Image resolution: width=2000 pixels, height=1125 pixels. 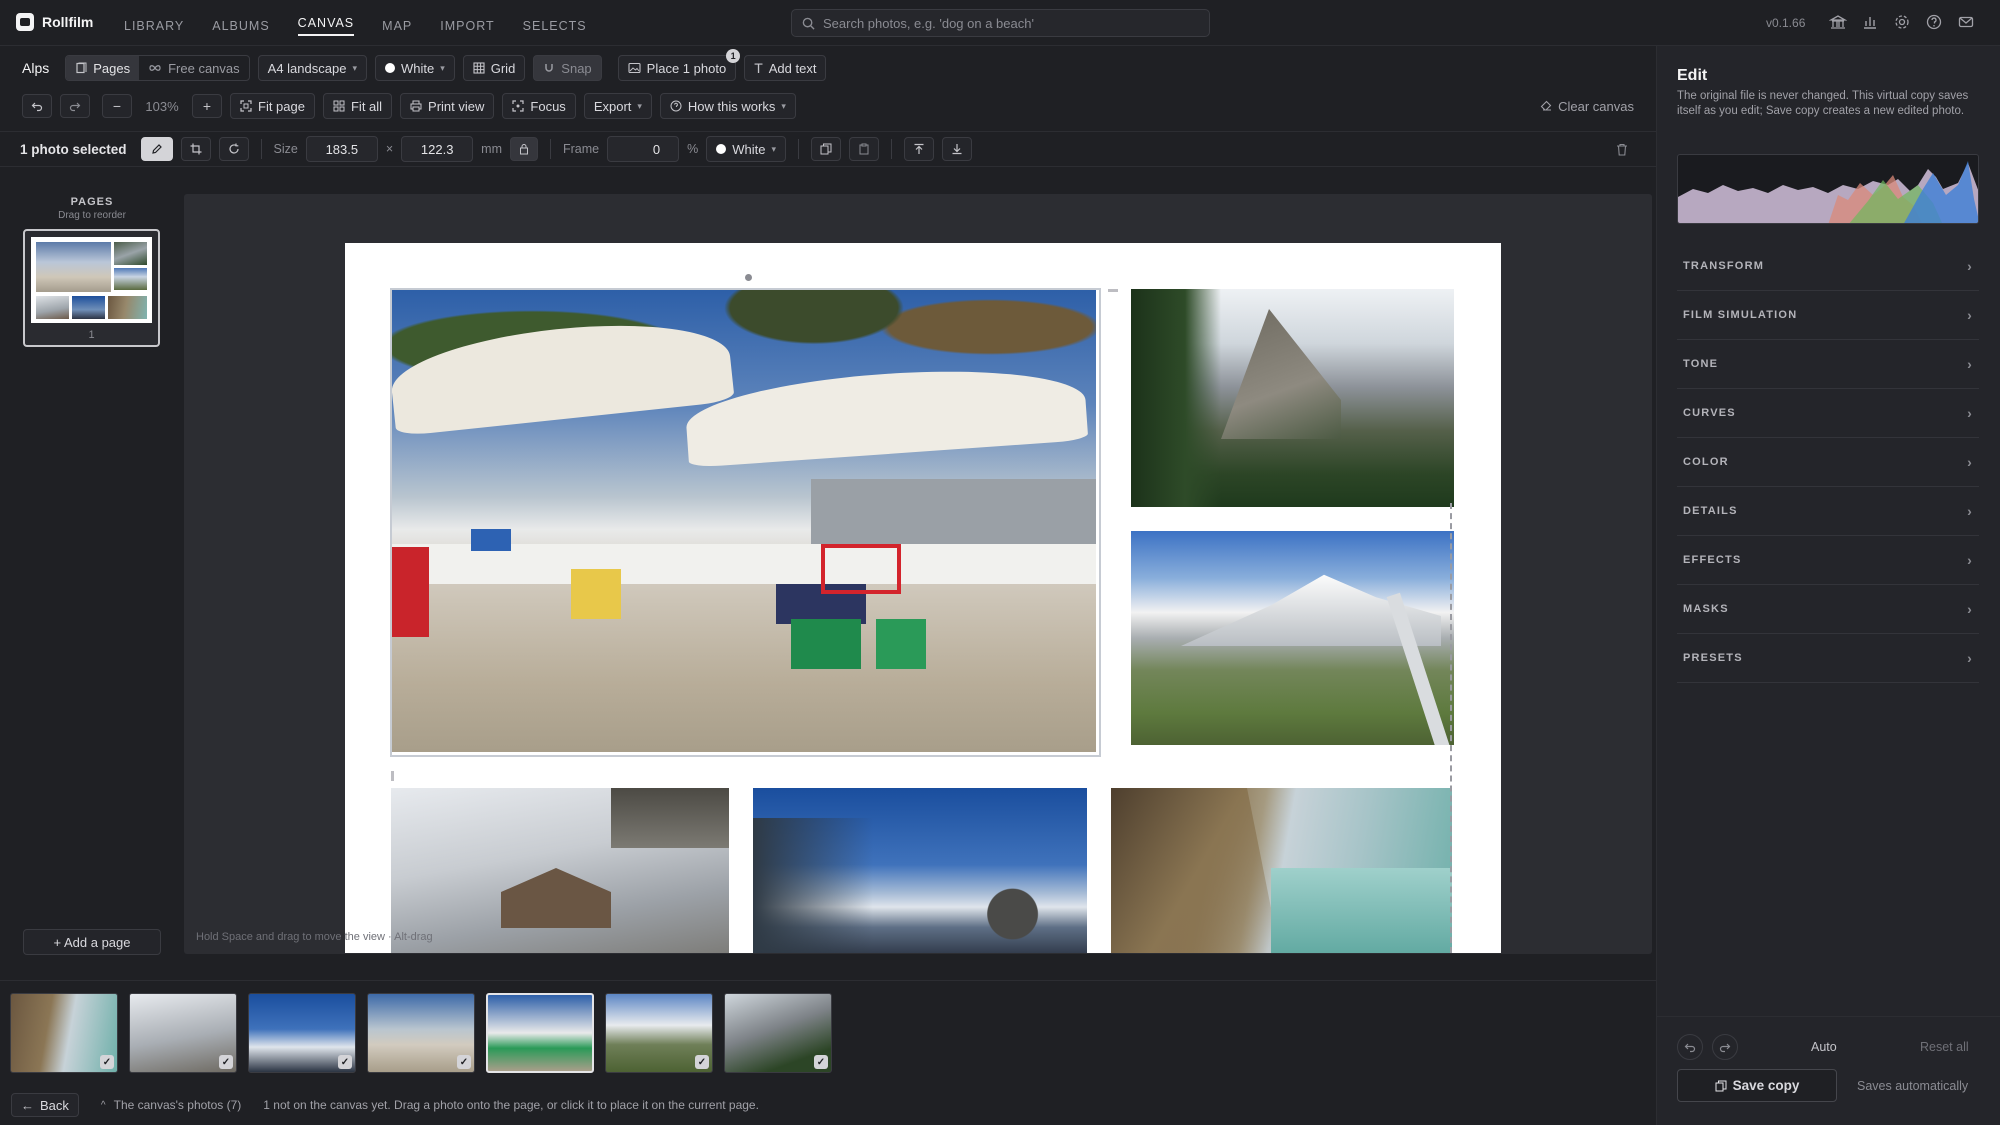 What do you see at coordinates (194, 68) in the screenshot?
I see `free-canvas-button: Free canvas` at bounding box center [194, 68].